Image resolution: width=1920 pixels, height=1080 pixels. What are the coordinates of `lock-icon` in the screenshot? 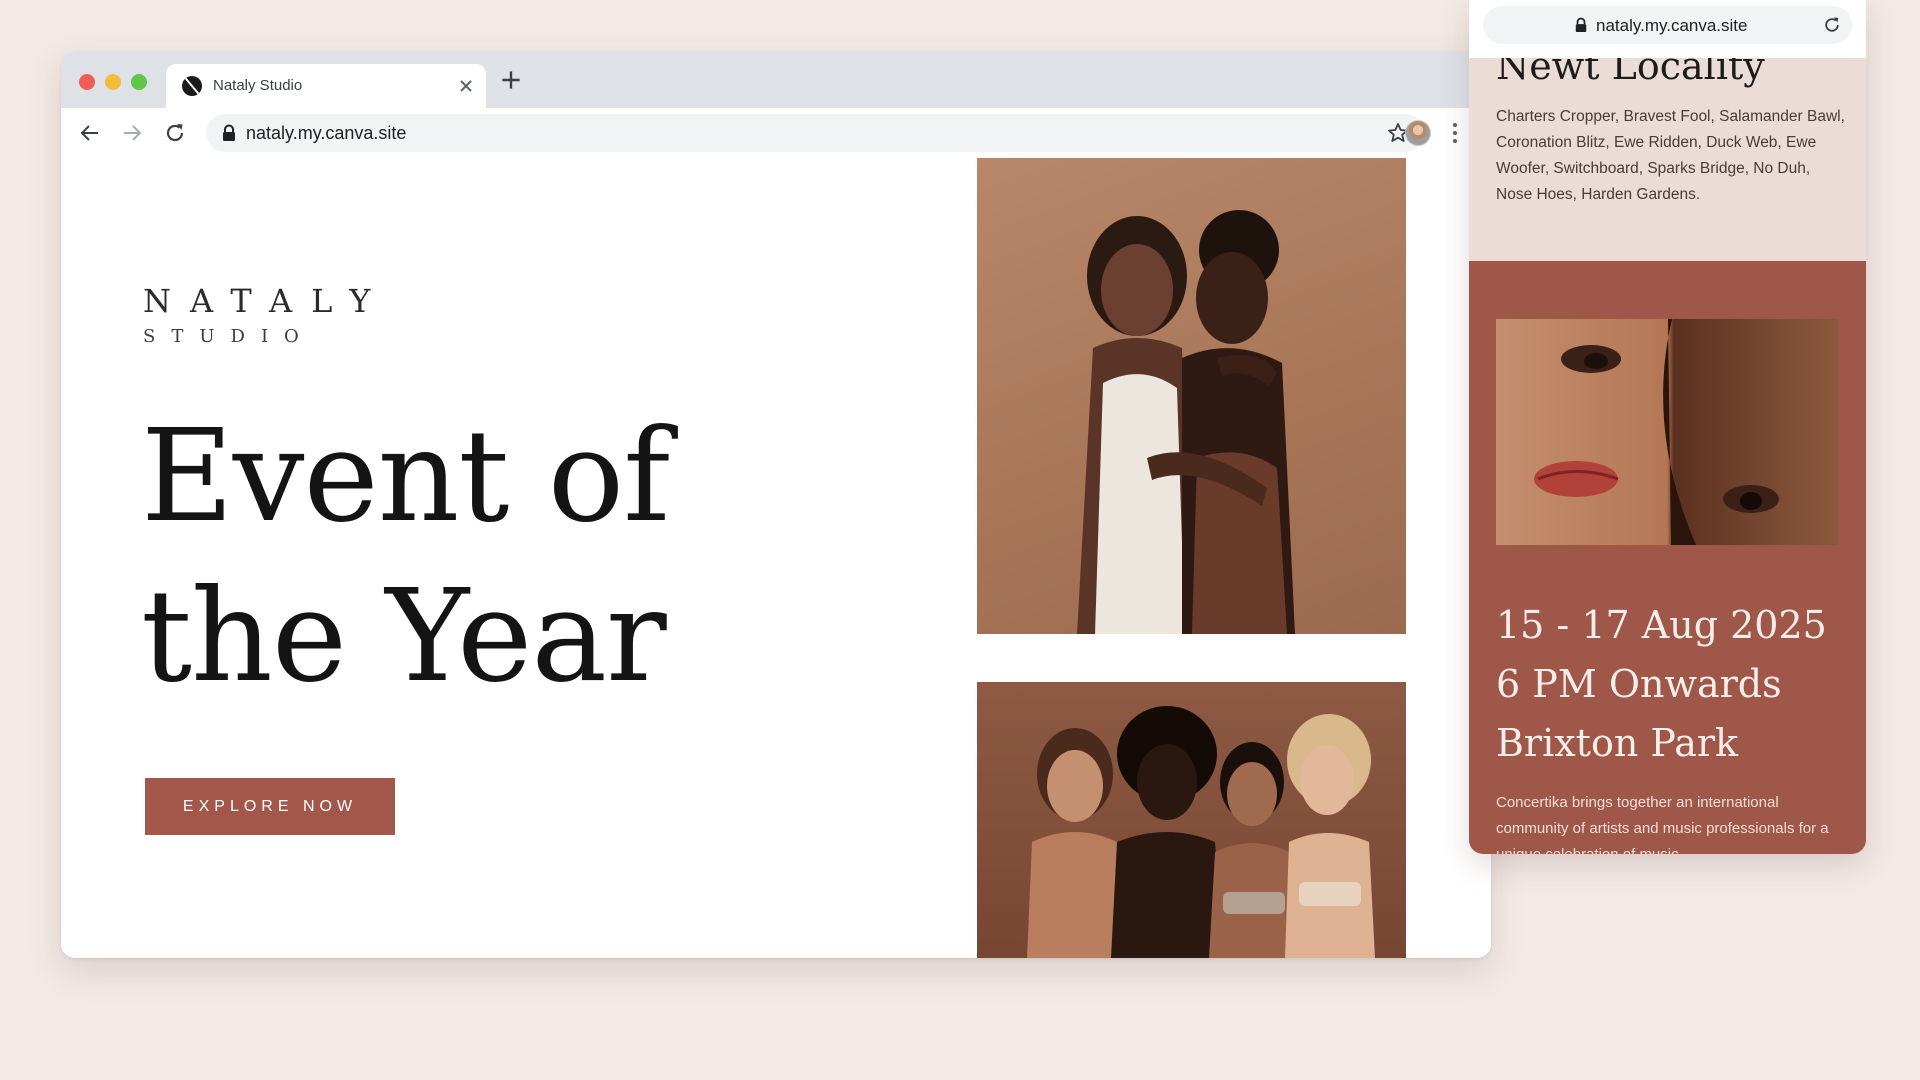 It's located at (229, 132).